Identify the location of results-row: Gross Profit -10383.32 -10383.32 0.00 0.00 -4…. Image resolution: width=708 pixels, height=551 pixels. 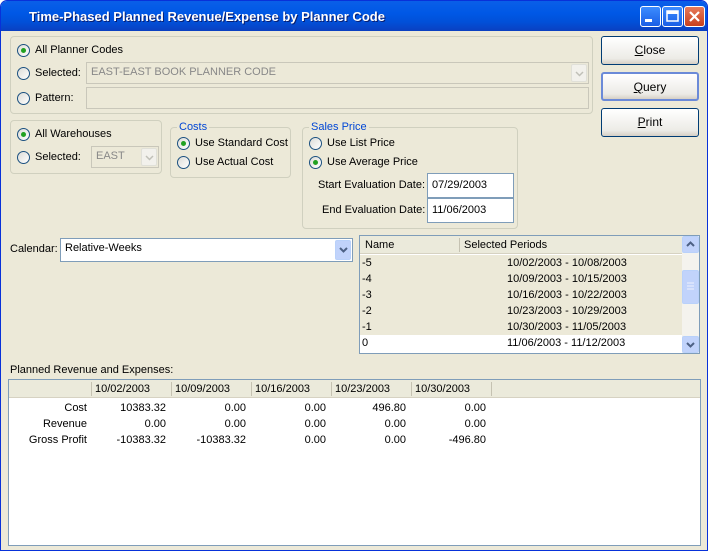
(354, 440).